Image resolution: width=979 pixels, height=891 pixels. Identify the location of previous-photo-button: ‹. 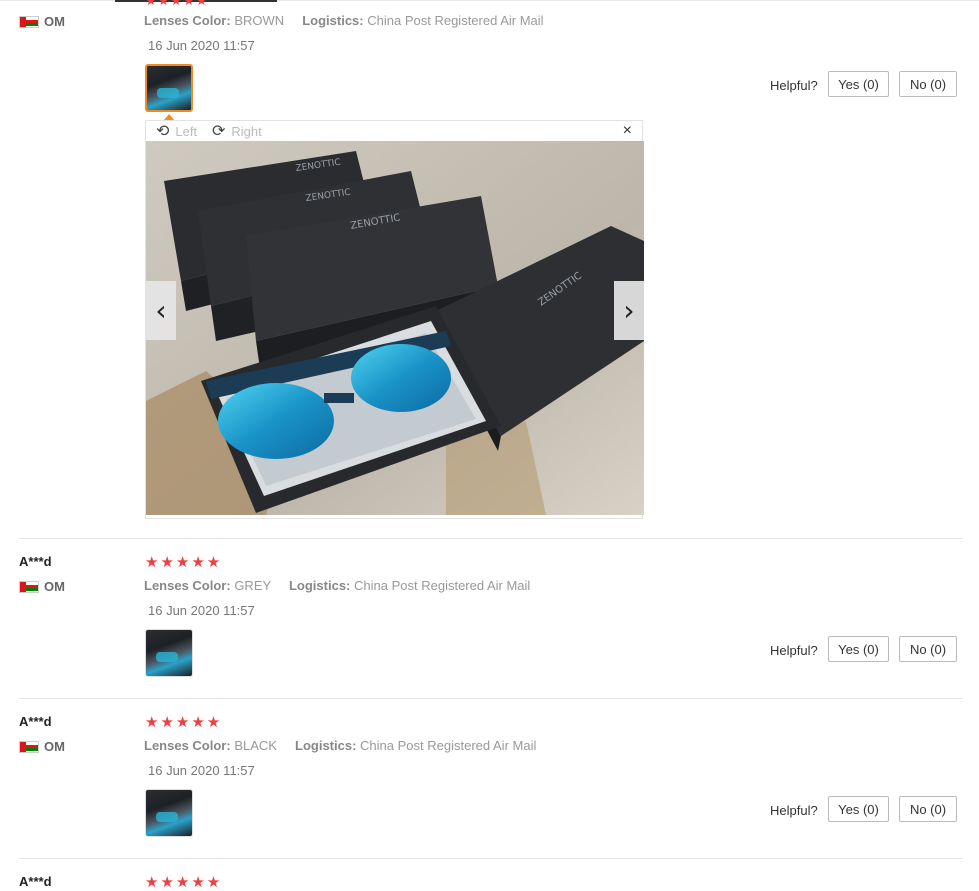
(161, 310).